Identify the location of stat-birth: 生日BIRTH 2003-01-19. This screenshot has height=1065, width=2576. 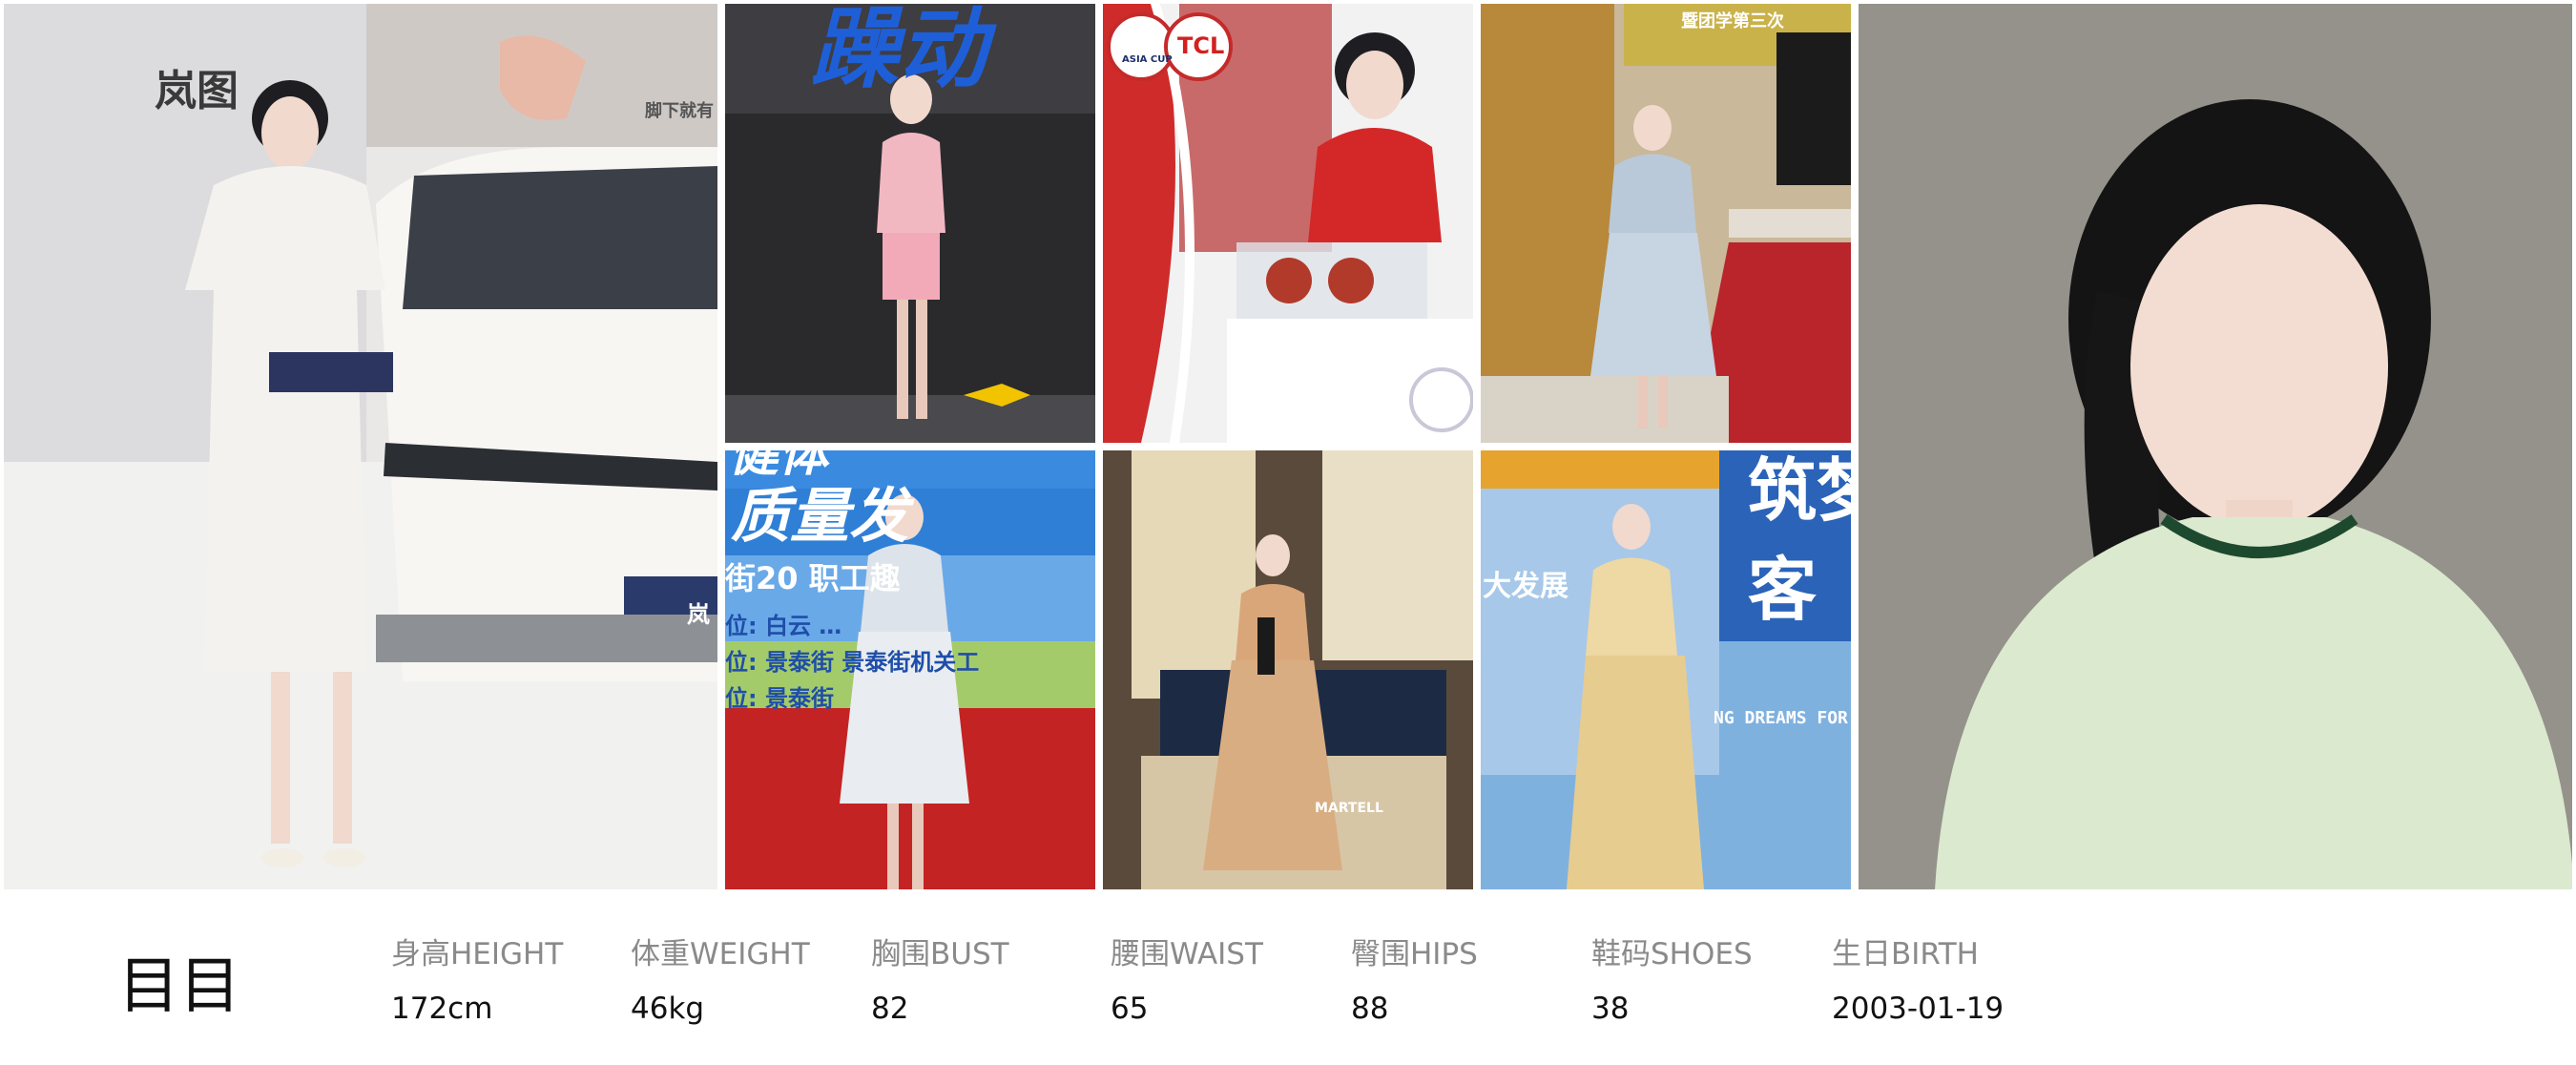
(1918, 977).